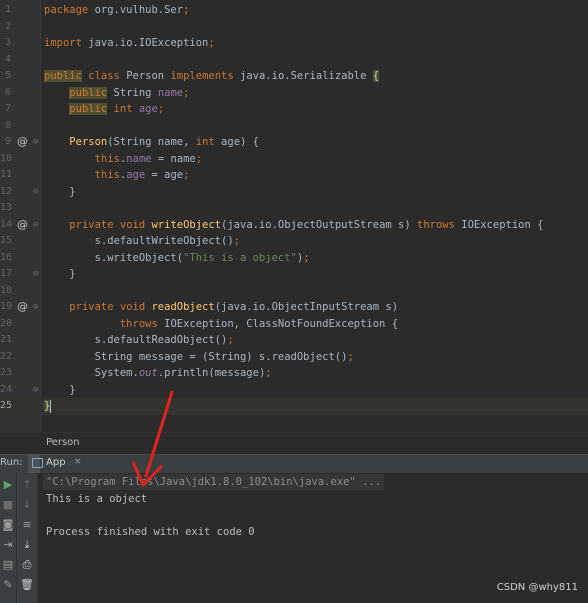  I want to click on line-number: 8, so click(7, 125).